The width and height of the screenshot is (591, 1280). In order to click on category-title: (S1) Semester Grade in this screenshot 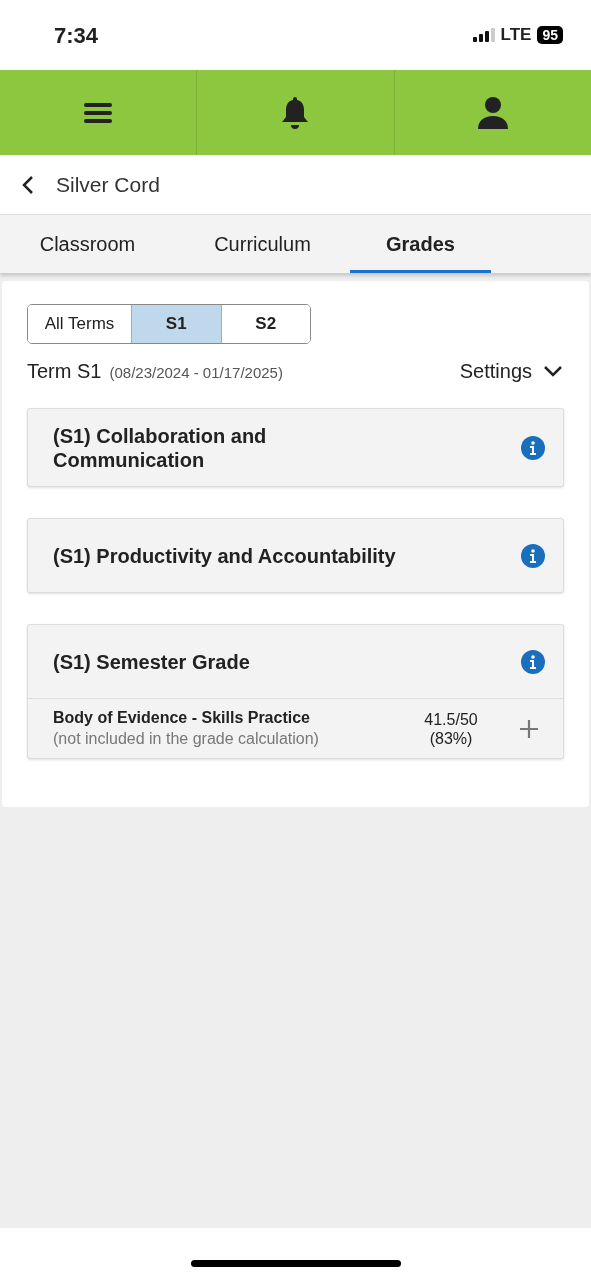, I will do `click(263, 661)`.